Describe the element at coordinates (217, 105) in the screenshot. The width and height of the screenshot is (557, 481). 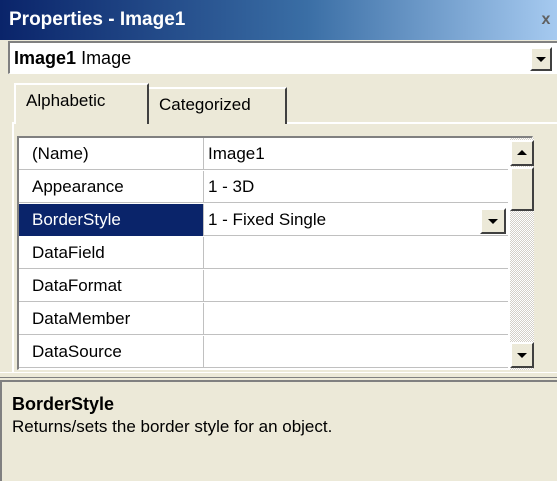
I see `tab-categorized: Categorized` at that location.